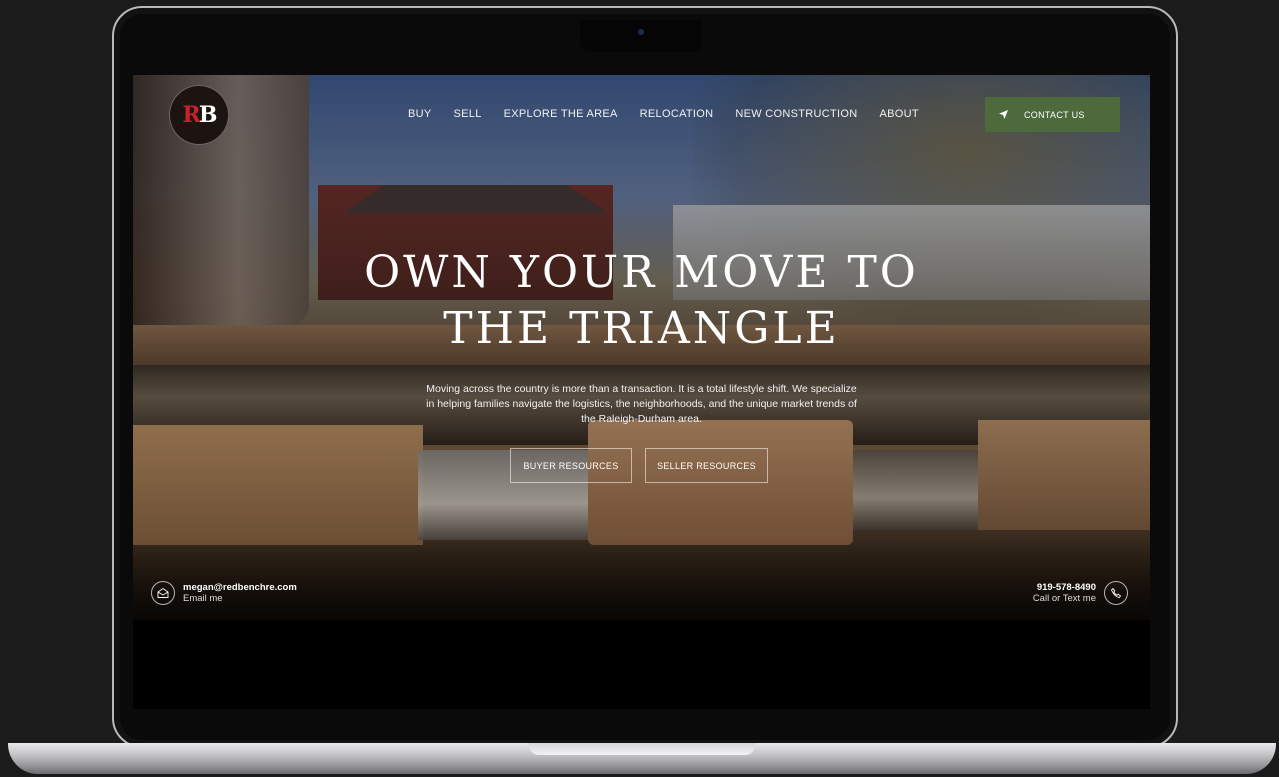 This screenshot has height=777, width=1279. What do you see at coordinates (641, 32) in the screenshot?
I see `camera-icon` at bounding box center [641, 32].